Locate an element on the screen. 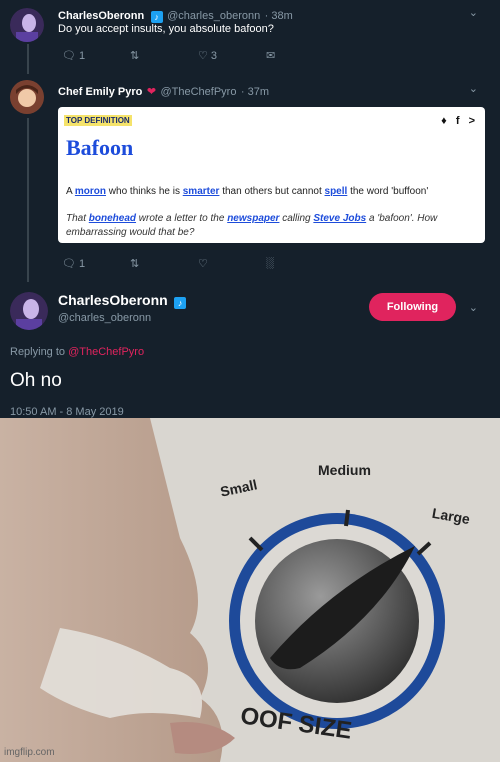 The width and height of the screenshot is (500, 762). example-link: bonehead is located at coordinates (112, 218).